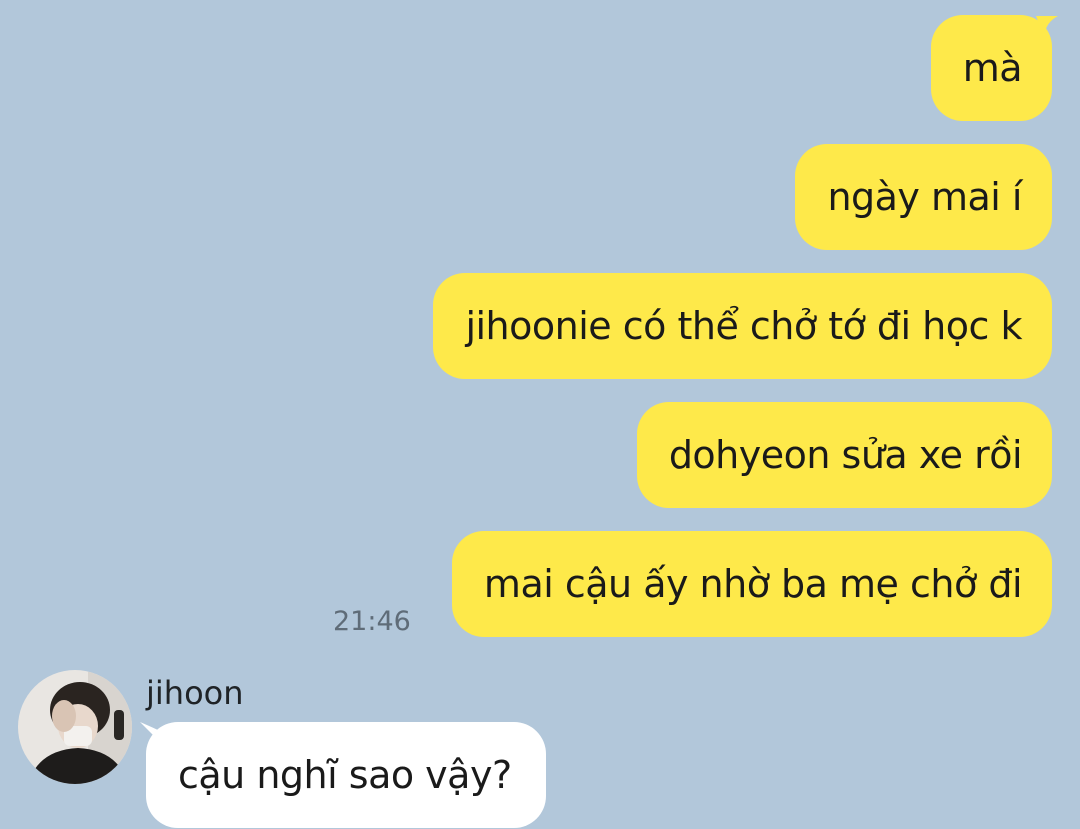 Image resolution: width=1080 pixels, height=829 pixels. Describe the element at coordinates (195, 693) in the screenshot. I see `sender-name: jihoon` at that location.